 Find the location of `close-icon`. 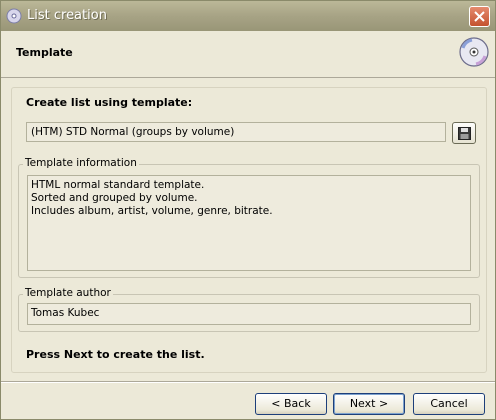

close-icon is located at coordinates (479, 16).